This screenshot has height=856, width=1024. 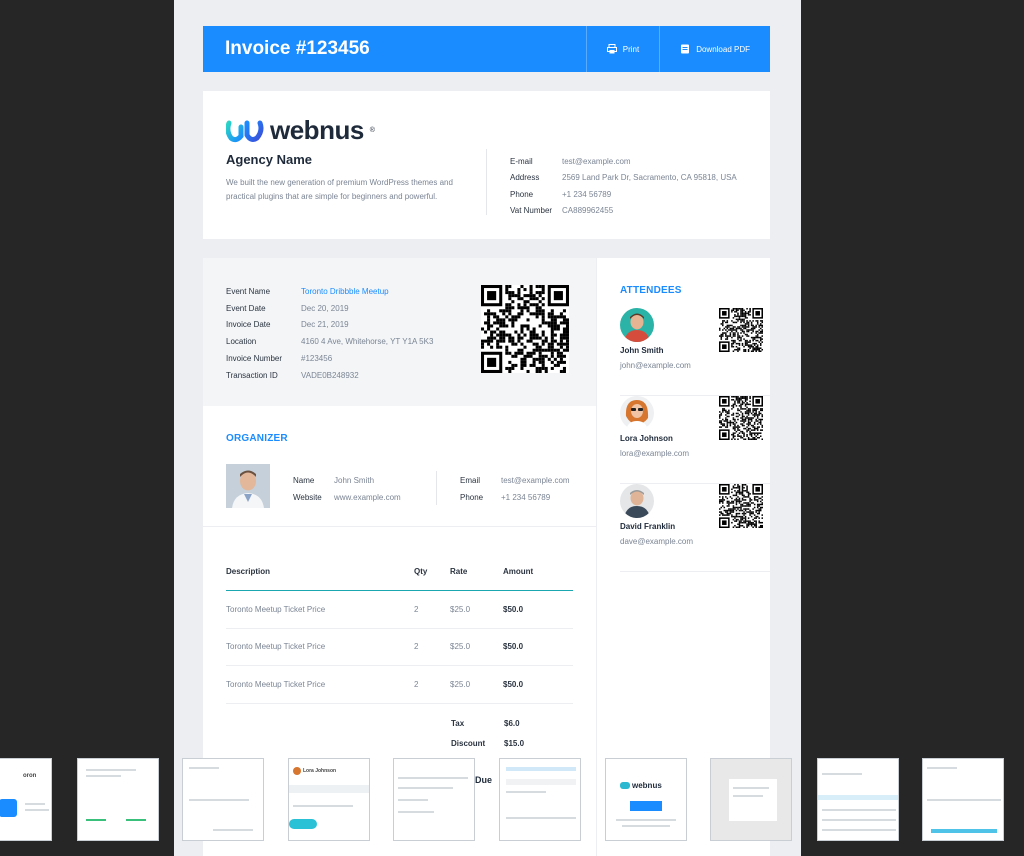 What do you see at coordinates (317, 359) in the screenshot?
I see `detail-value: #123456` at bounding box center [317, 359].